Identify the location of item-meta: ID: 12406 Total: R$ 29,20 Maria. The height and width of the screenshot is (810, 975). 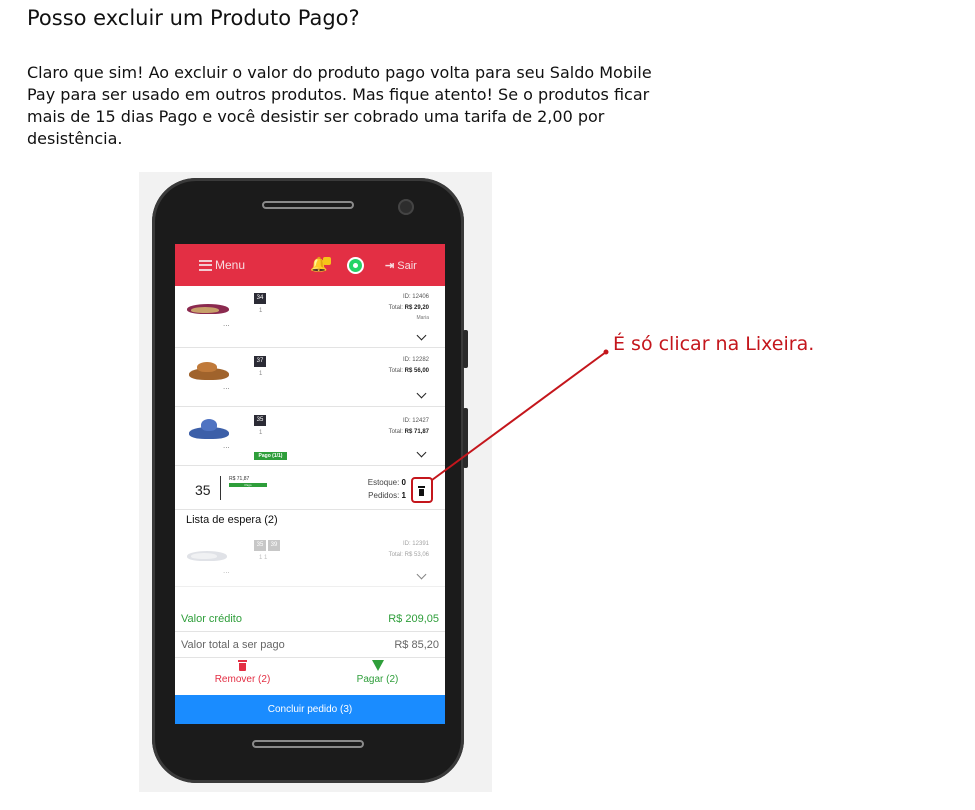
(409, 307).